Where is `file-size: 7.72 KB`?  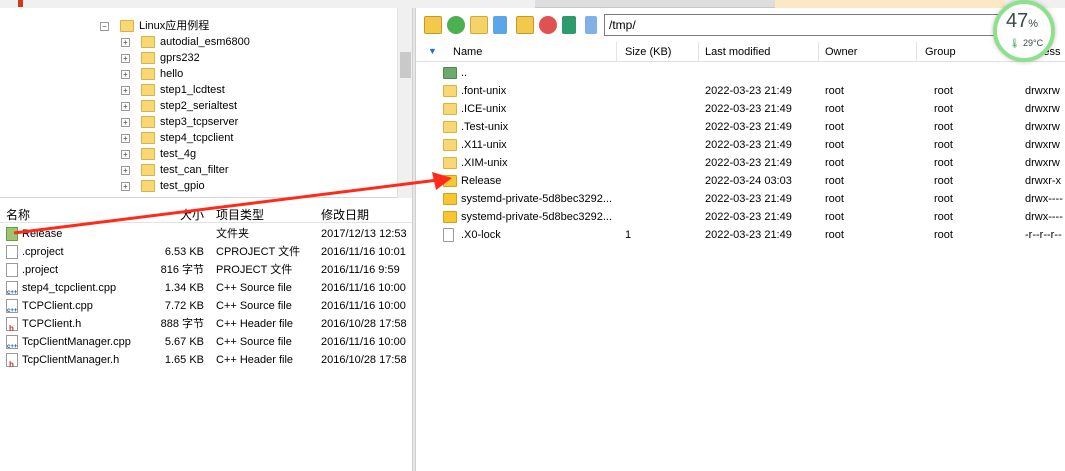
file-size: 7.72 KB is located at coordinates (184, 306).